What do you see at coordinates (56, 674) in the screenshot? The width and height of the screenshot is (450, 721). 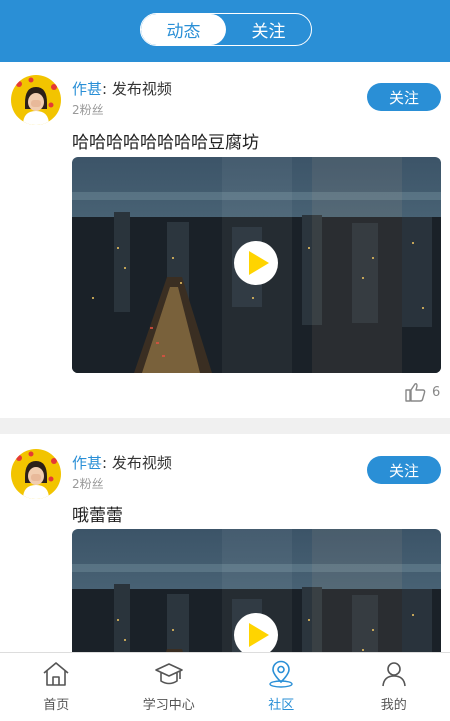 I see `home-icon` at bounding box center [56, 674].